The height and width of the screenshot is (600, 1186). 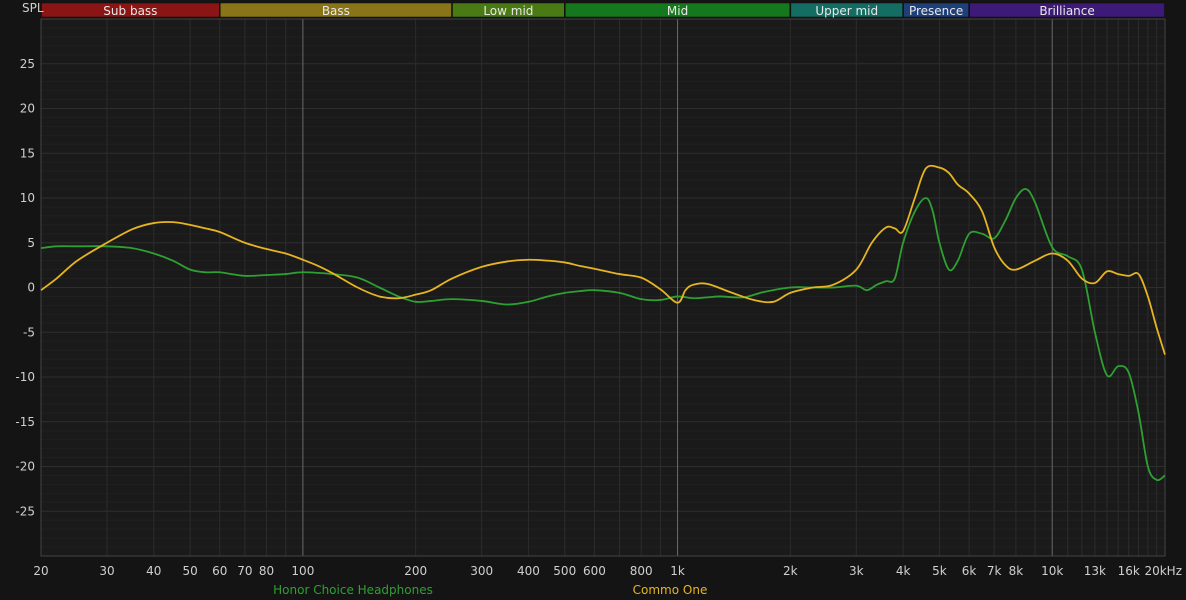 I want to click on x-tick-label: 16k, so click(x=1129, y=571).